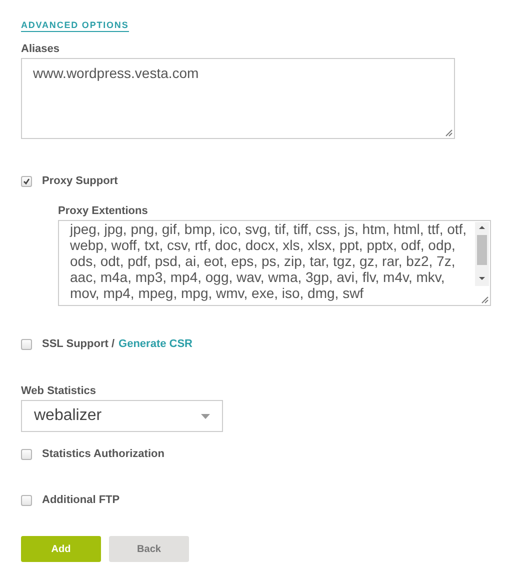 This screenshot has height=581, width=512. What do you see at coordinates (122, 416) in the screenshot?
I see `web-statistics-select: webalizer` at bounding box center [122, 416].